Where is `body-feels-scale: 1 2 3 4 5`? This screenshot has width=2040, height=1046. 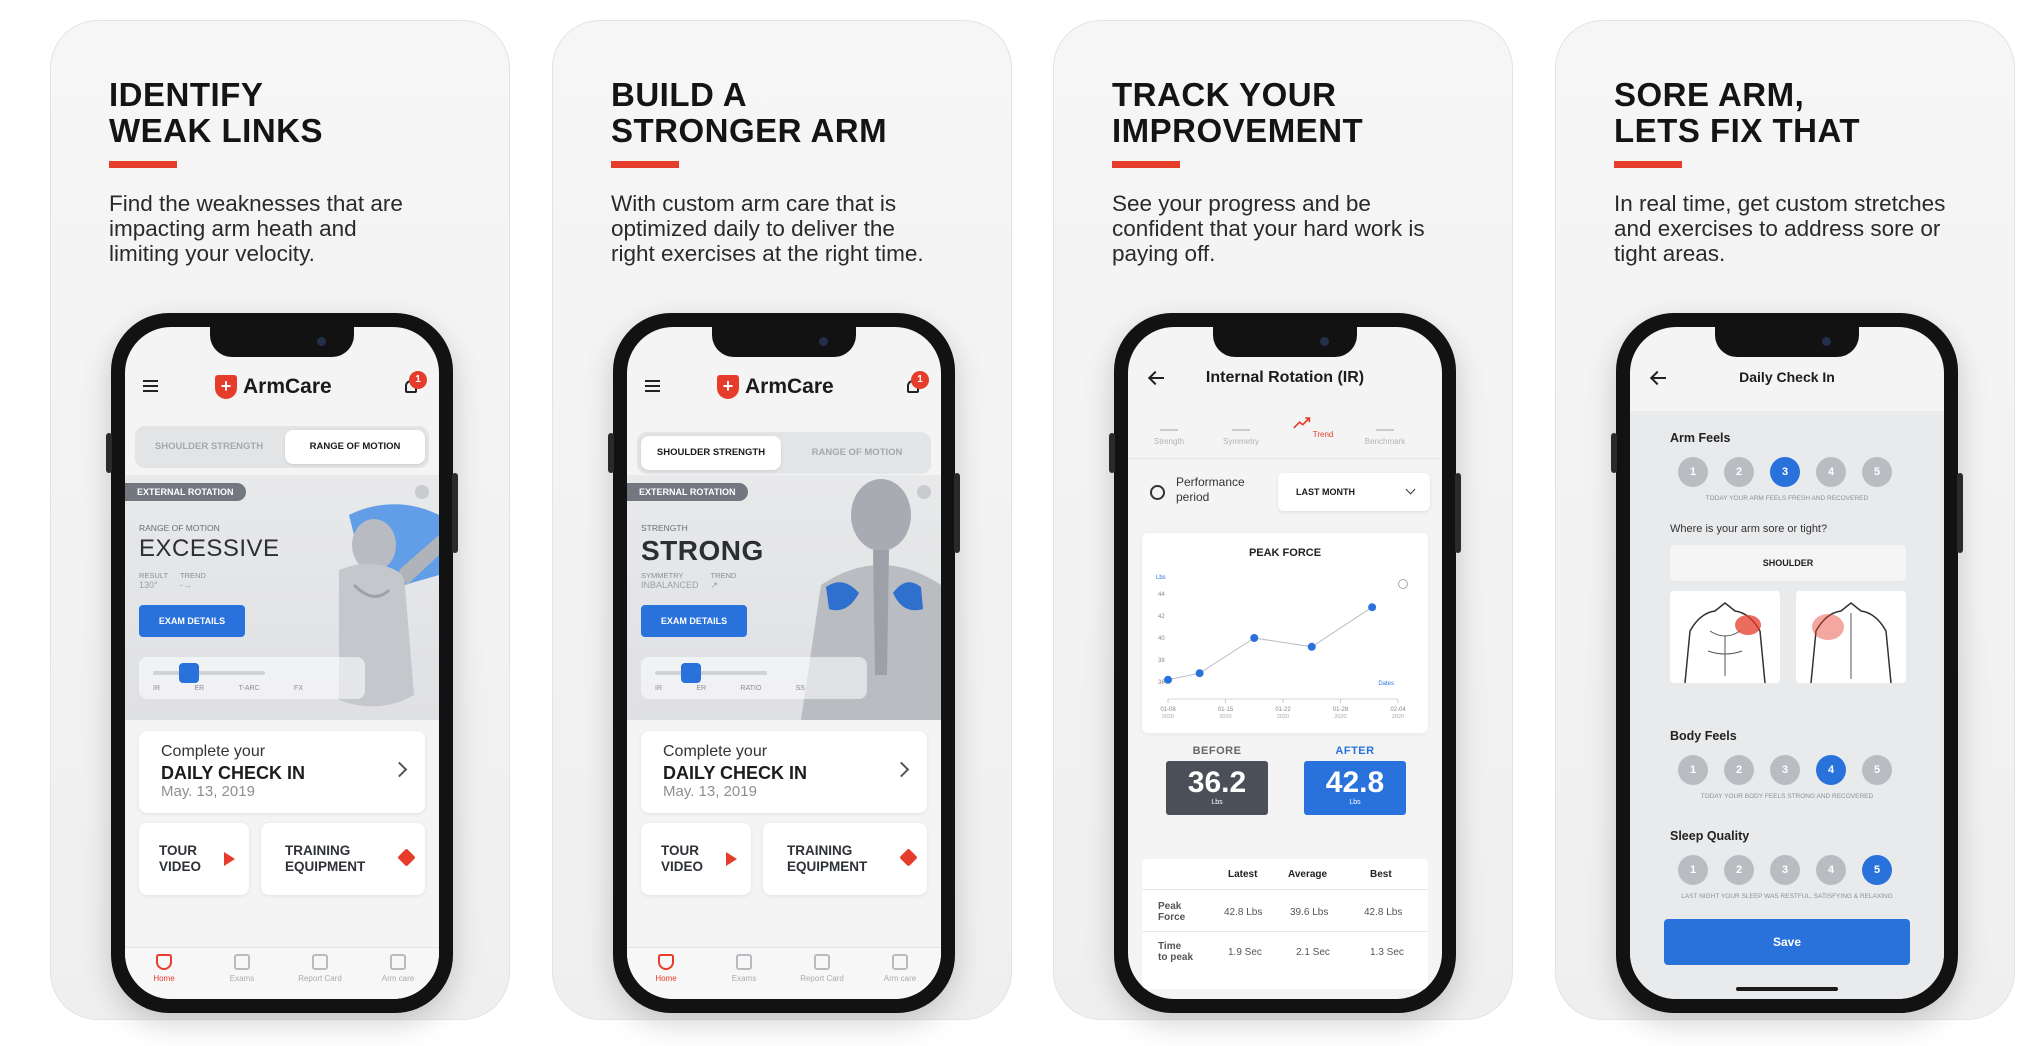
body-feels-scale: 1 2 3 4 5 is located at coordinates (1785, 770).